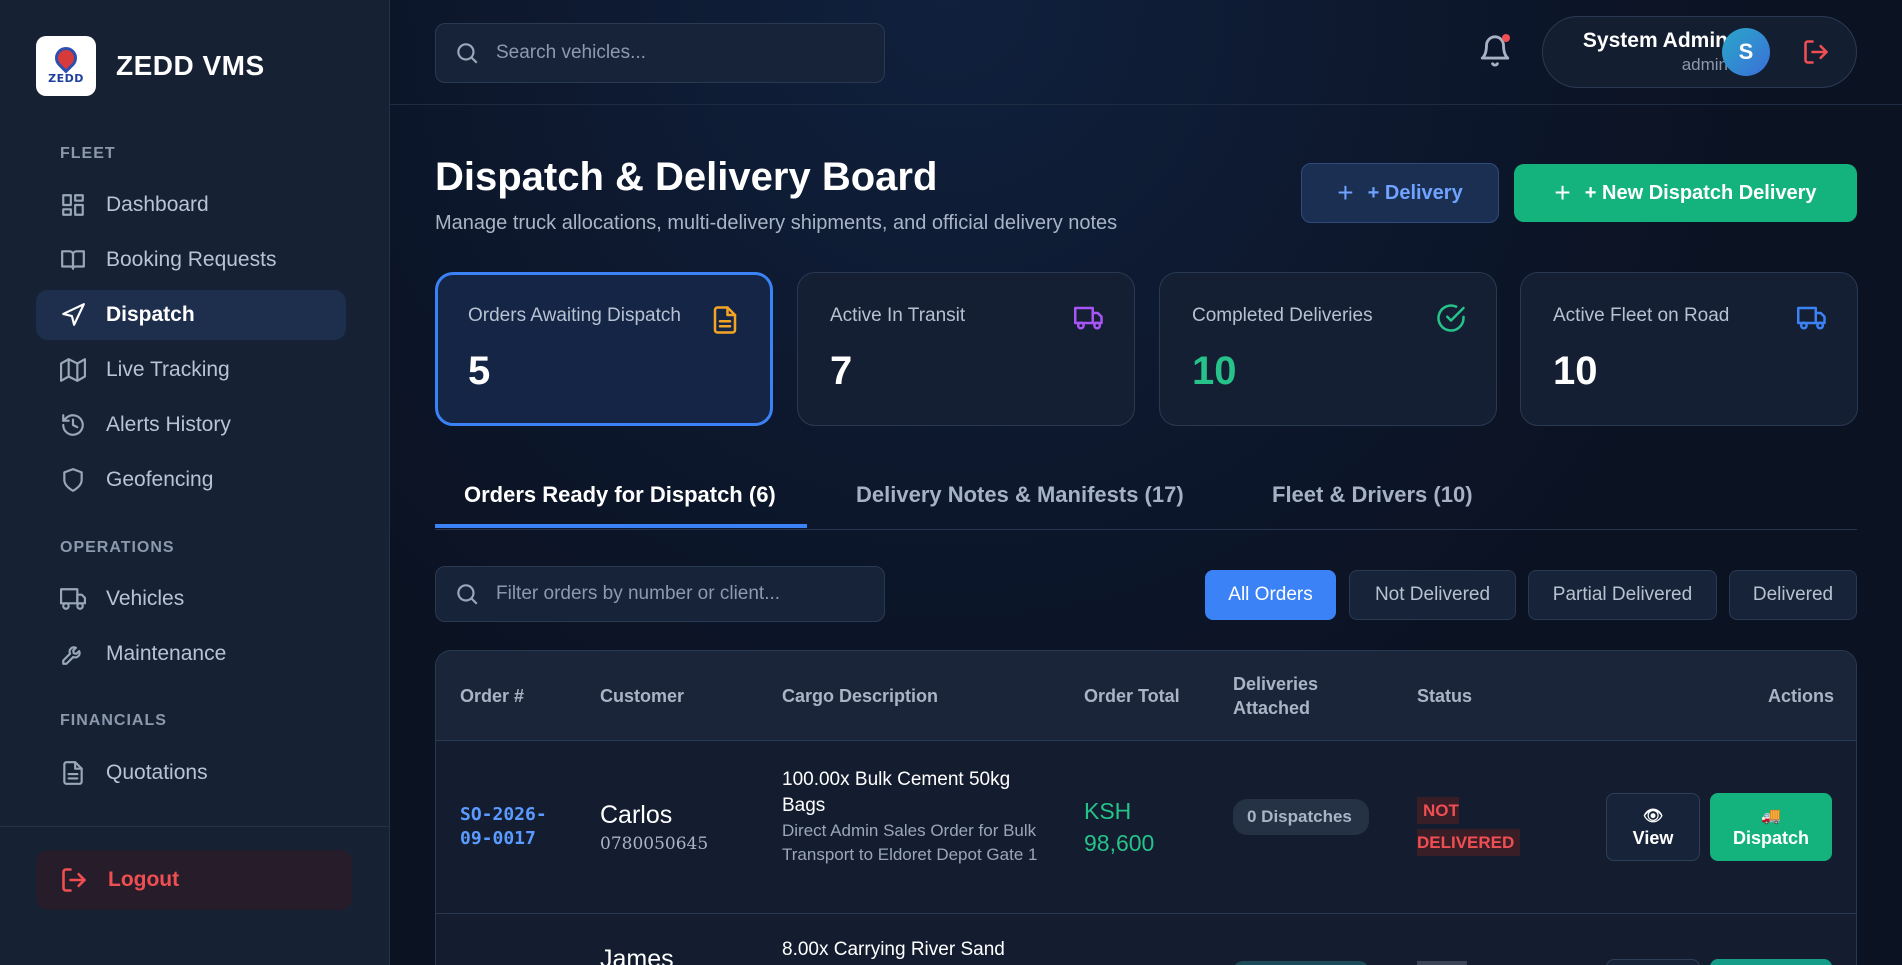 This screenshot has width=1902, height=965. What do you see at coordinates (1146, 940) in the screenshot?
I see `table-row: James 8.00x Carrying River Sand` at bounding box center [1146, 940].